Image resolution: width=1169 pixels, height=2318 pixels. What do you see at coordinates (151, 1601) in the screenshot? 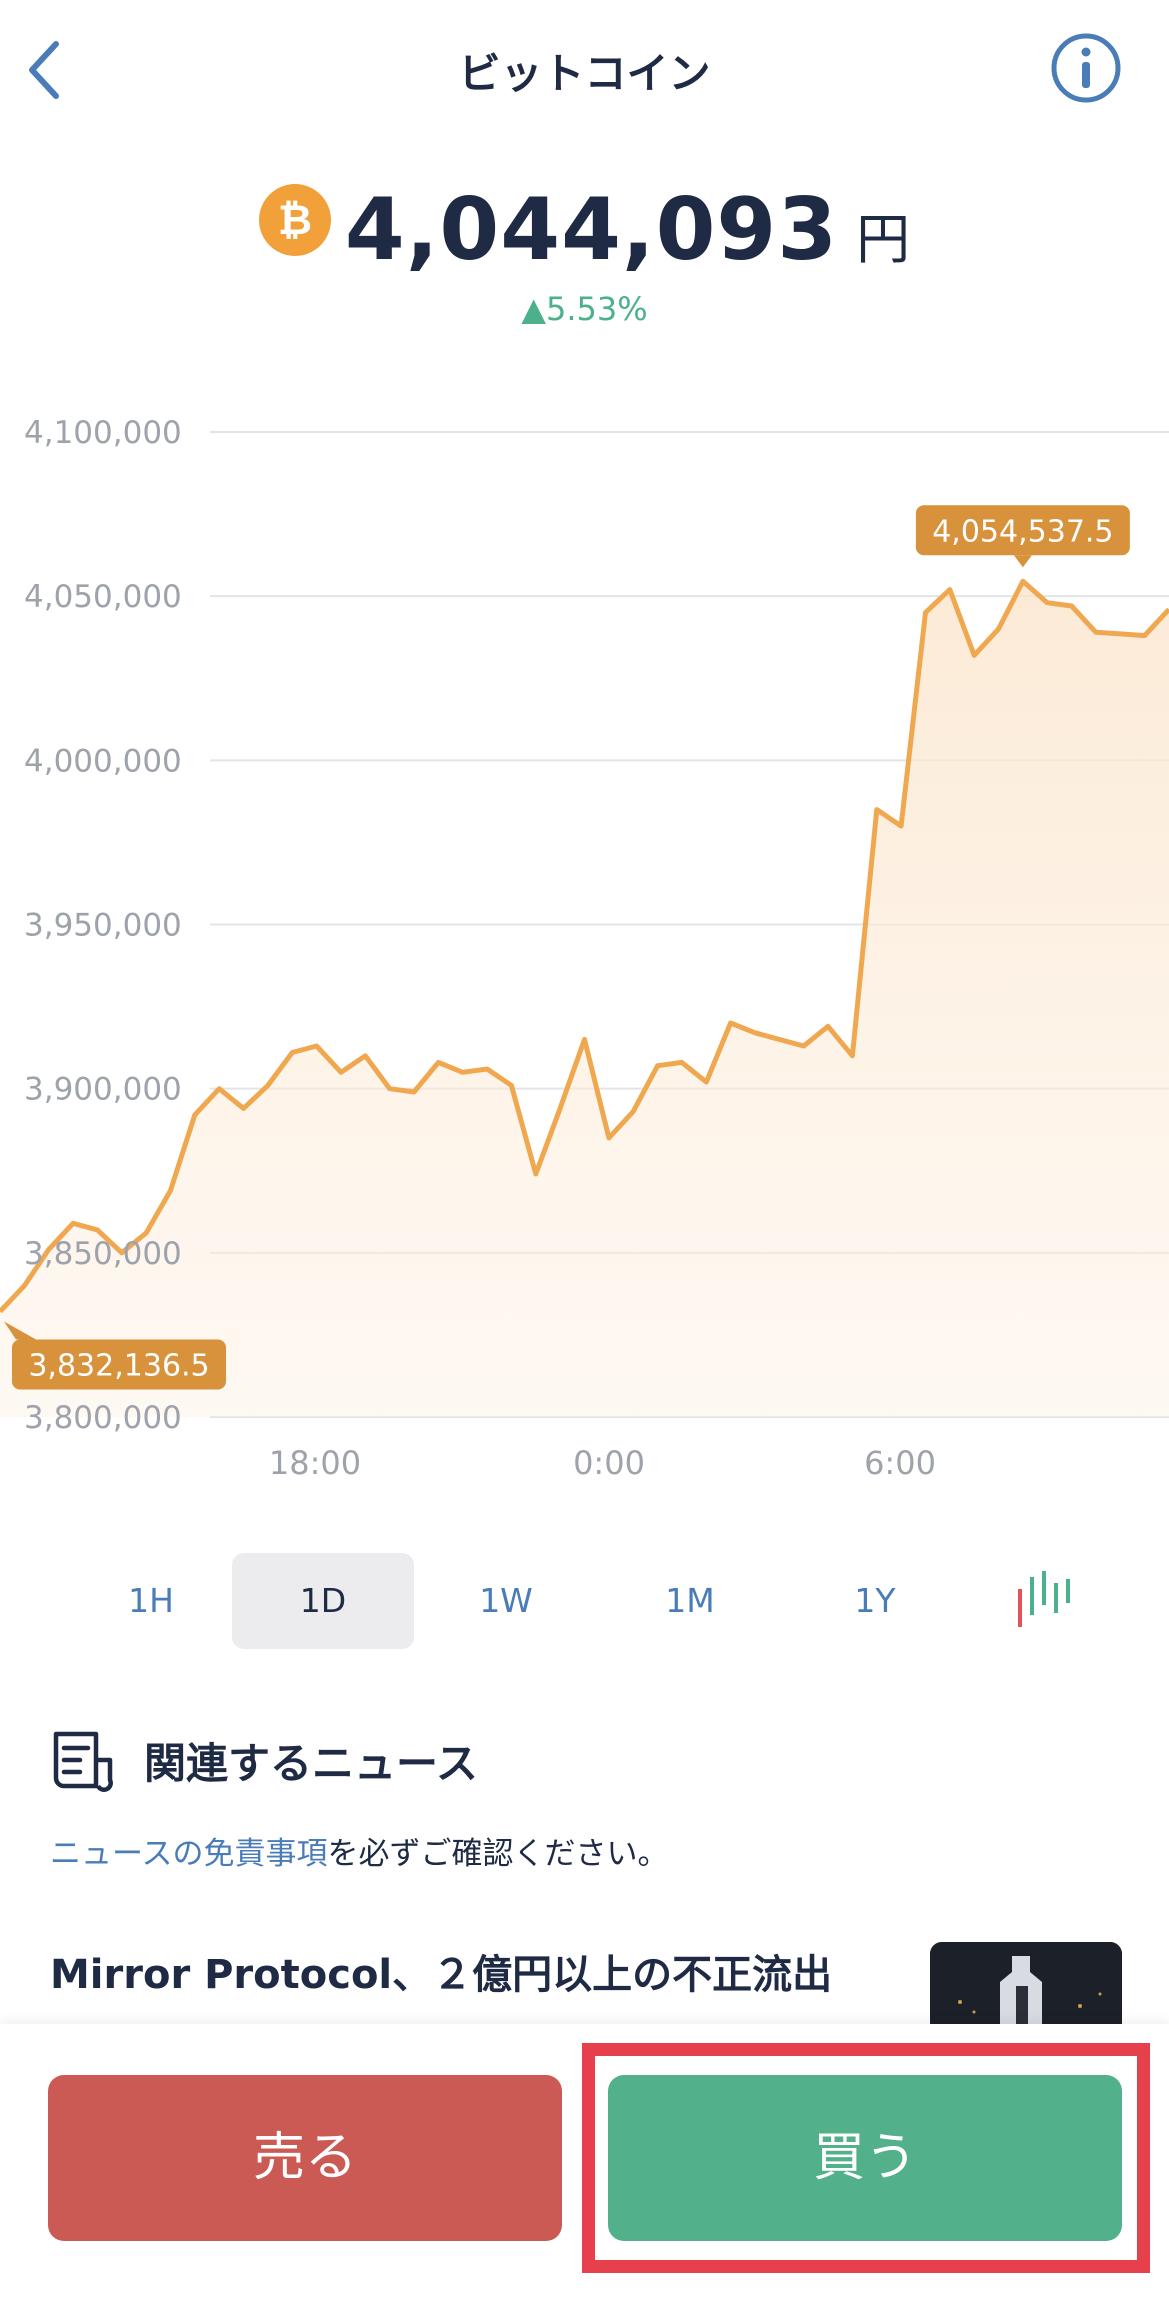
I see `range-1h-button: 1H` at bounding box center [151, 1601].